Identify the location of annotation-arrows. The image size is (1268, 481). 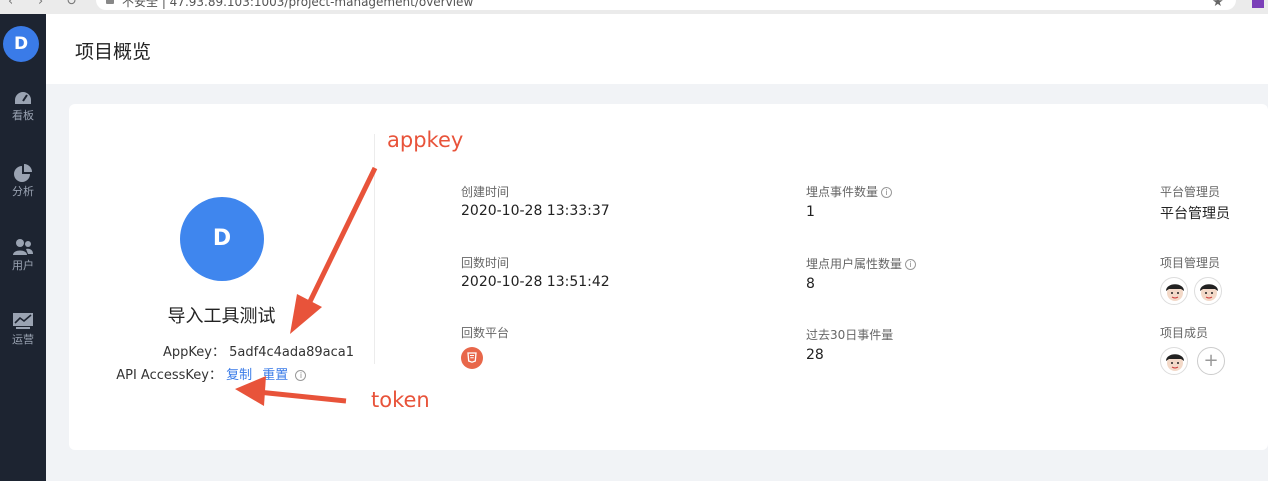
(306, 286).